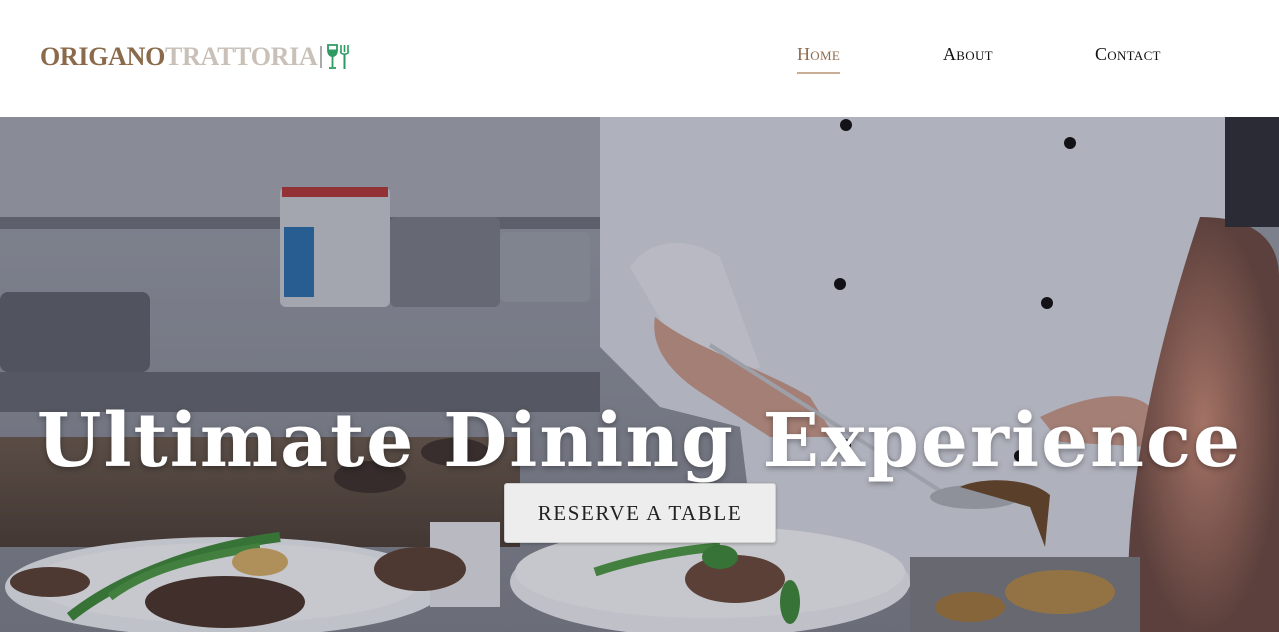 The image size is (1279, 632). What do you see at coordinates (241, 56) in the screenshot?
I see `brand-name-trattoria: TRATTORIA` at bounding box center [241, 56].